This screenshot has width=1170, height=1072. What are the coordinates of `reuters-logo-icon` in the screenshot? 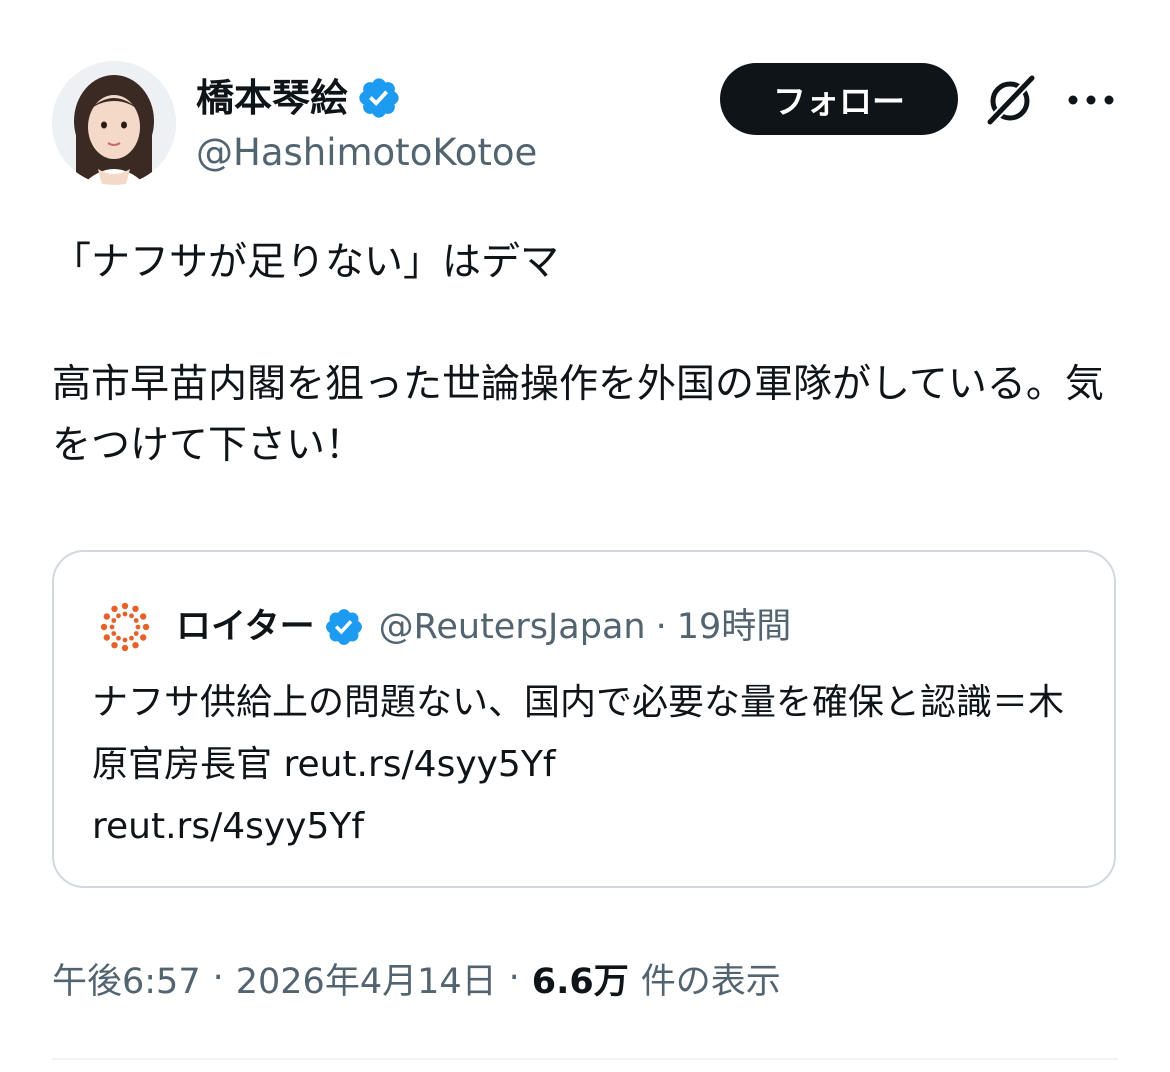 It's located at (125, 627).